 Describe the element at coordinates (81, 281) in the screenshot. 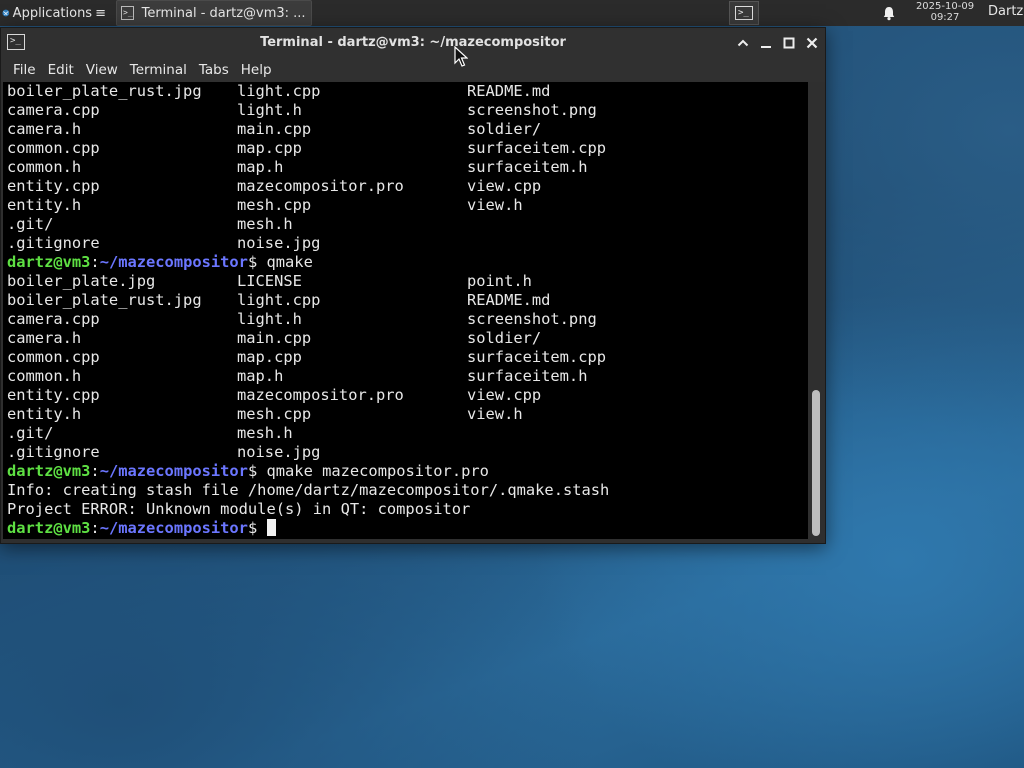

I see `file-entry: boiler_plate.jpg` at that location.